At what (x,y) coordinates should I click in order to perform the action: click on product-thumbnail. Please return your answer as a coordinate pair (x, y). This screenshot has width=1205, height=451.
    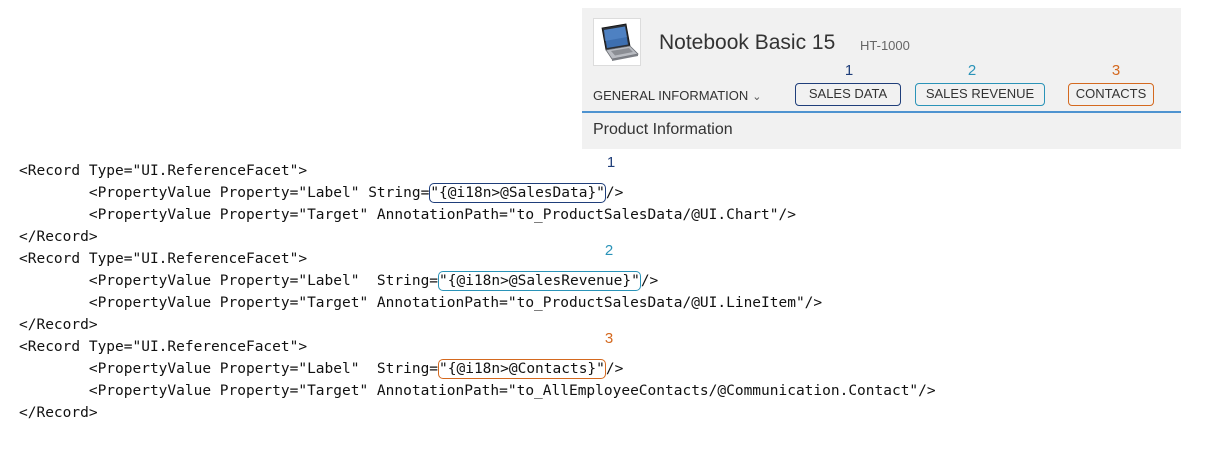
    Looking at the image, I should click on (617, 42).